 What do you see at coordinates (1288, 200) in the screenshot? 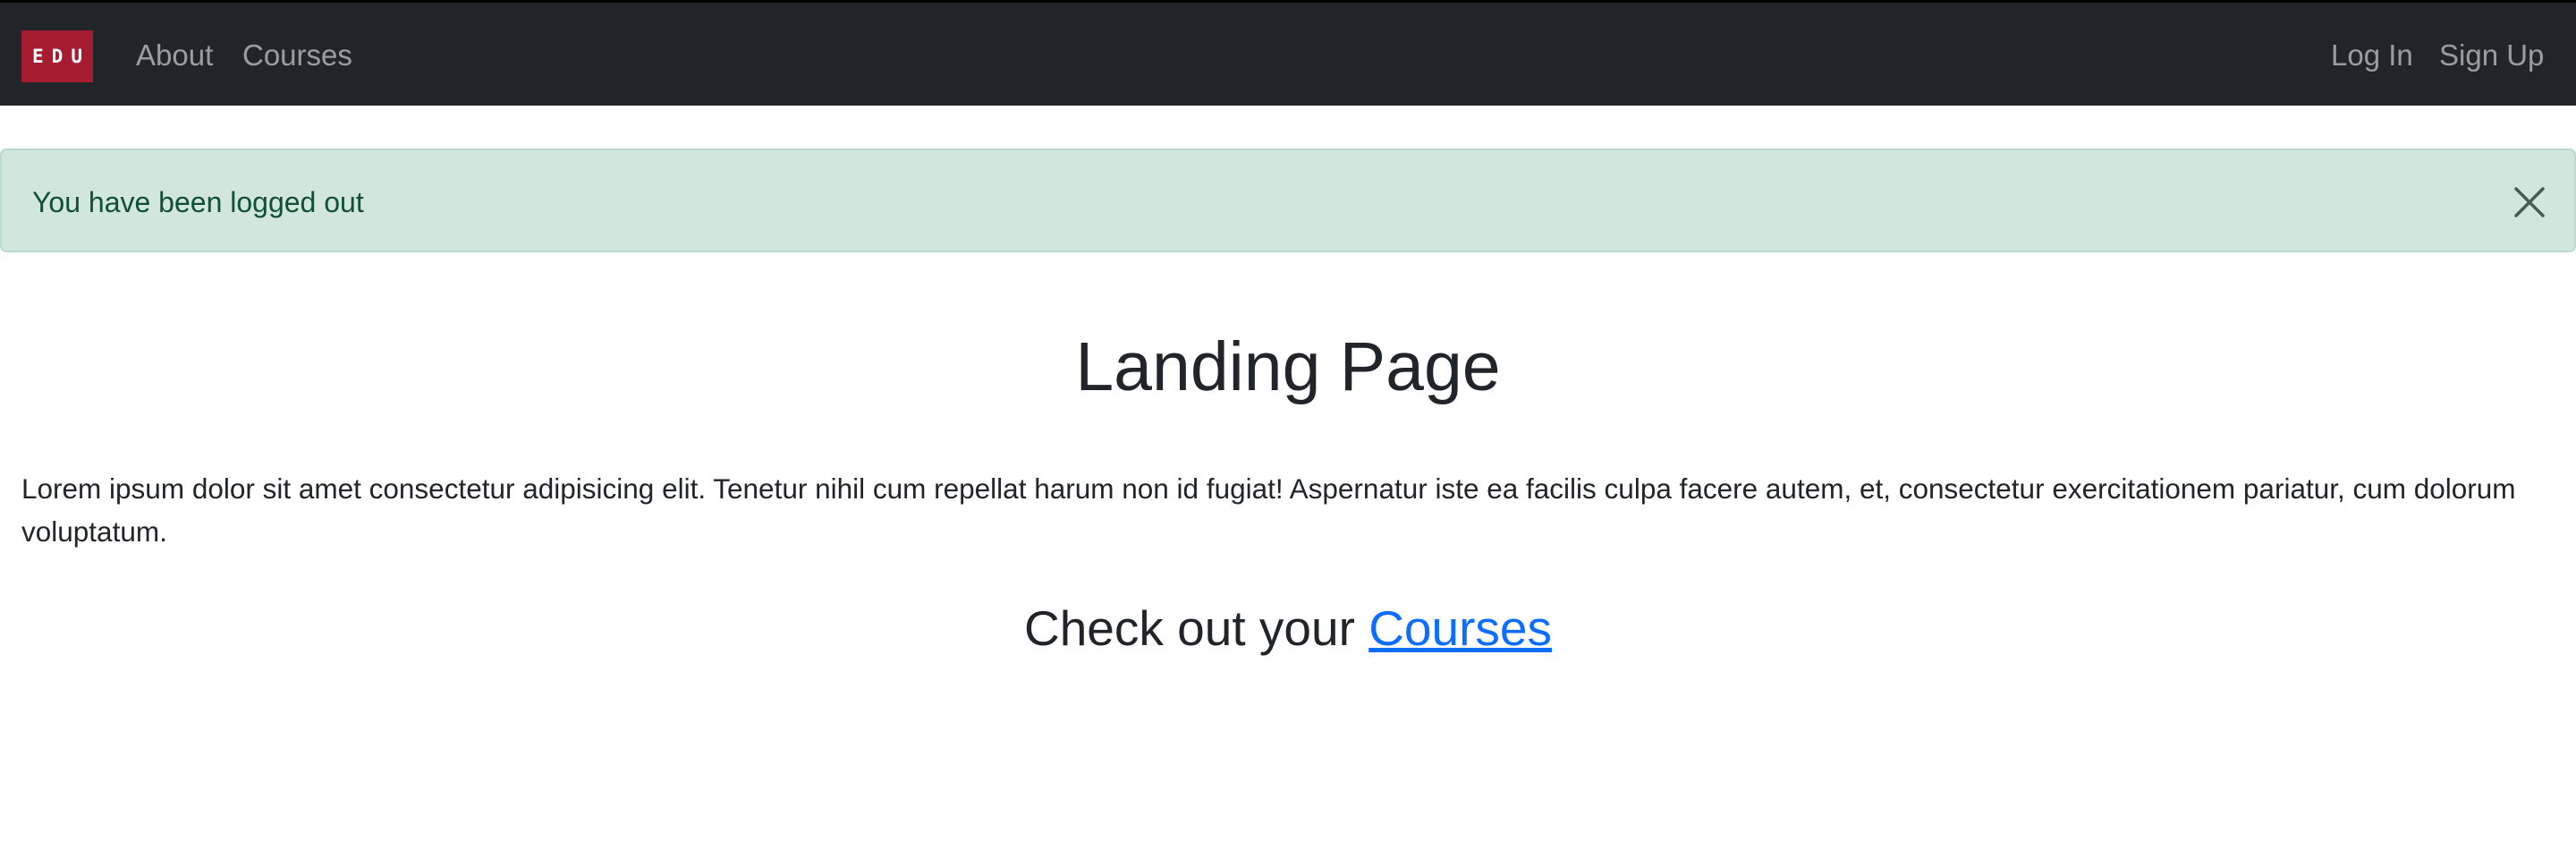
I see `logout-alert: You have been logged out` at bounding box center [1288, 200].